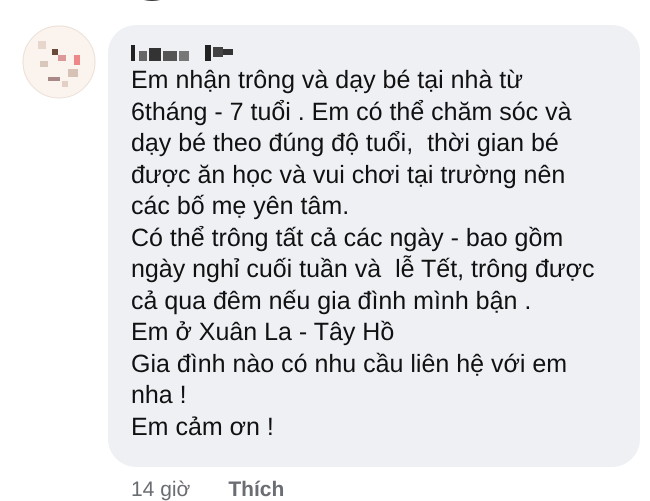 Image resolution: width=650 pixels, height=501 pixels. Describe the element at coordinates (203, 427) in the screenshot. I see `comment-text-line: Em cảm ơn !` at that location.